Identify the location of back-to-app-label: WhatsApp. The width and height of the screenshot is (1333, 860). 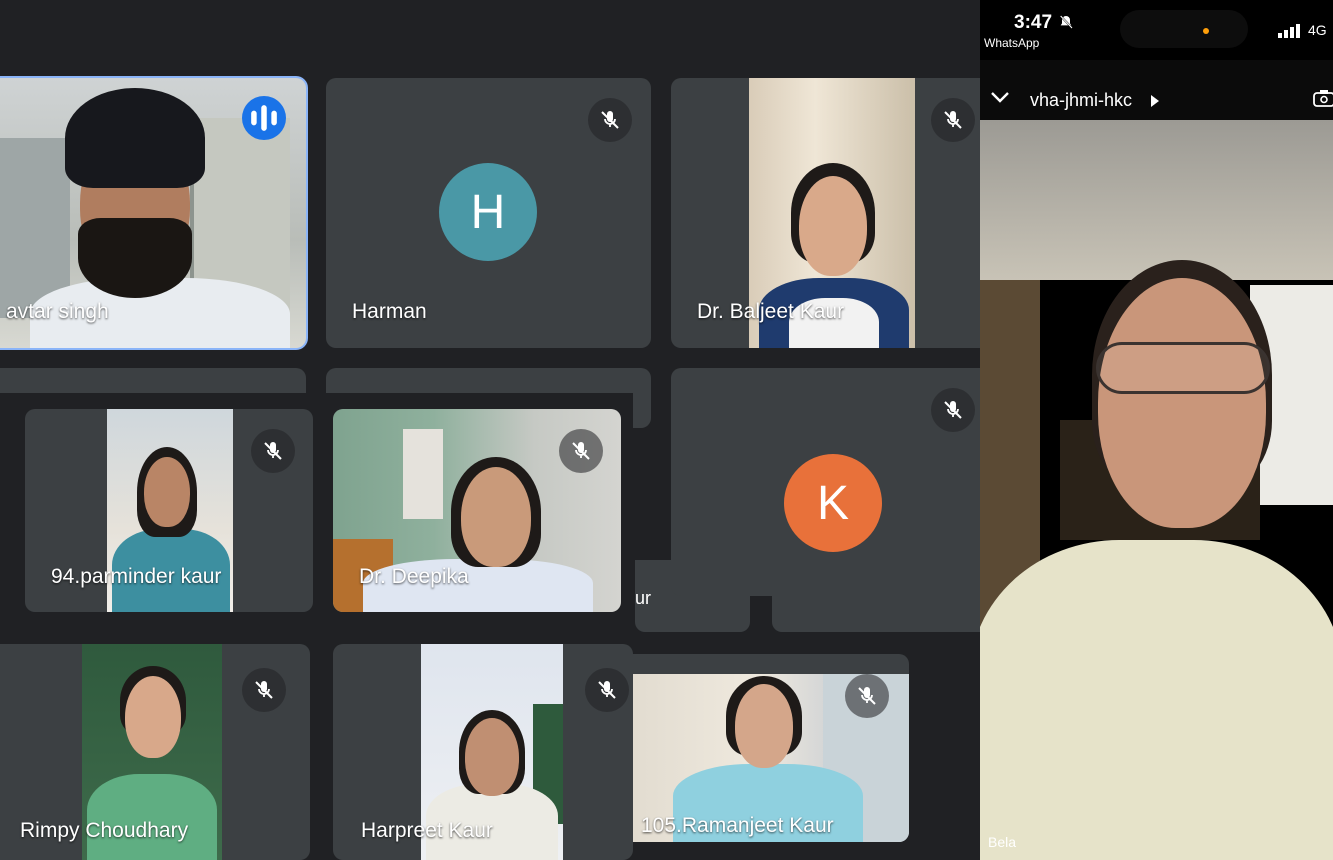
(1011, 43).